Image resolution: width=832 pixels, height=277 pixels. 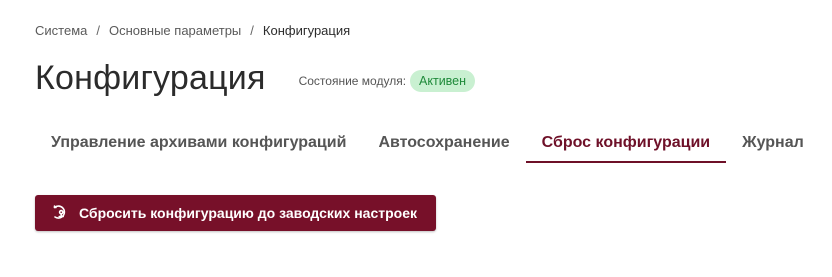 What do you see at coordinates (198, 143) in the screenshot?
I see `tab-archives: Управление архивами конфигураций` at bounding box center [198, 143].